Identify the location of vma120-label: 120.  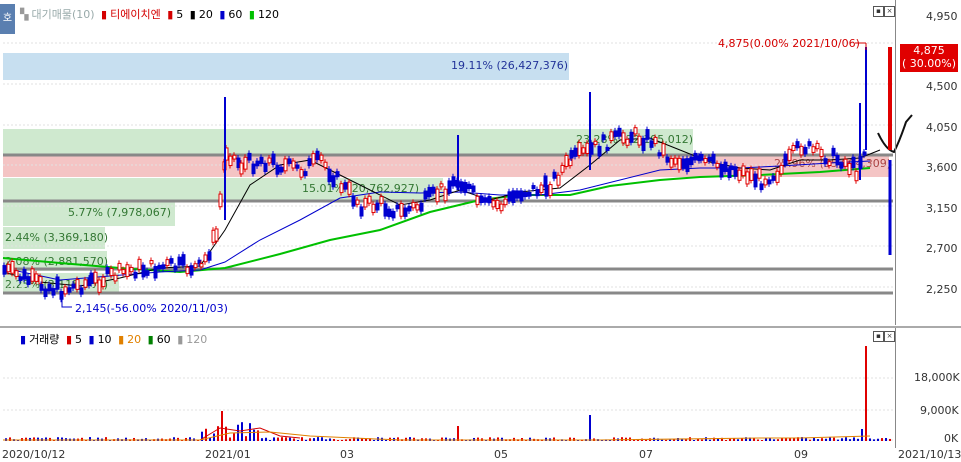
(196, 339).